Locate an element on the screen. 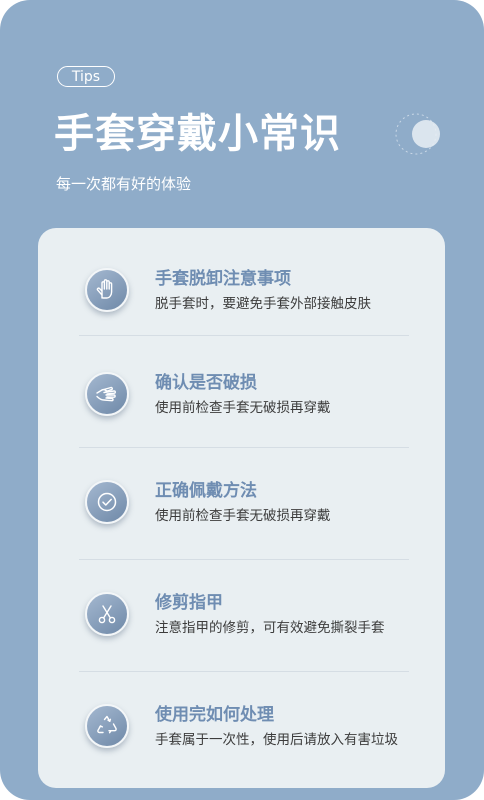  tip-item-wearing-method: 正确佩戴方法 使用前检查手套无破损再穿戴 is located at coordinates (244, 520).